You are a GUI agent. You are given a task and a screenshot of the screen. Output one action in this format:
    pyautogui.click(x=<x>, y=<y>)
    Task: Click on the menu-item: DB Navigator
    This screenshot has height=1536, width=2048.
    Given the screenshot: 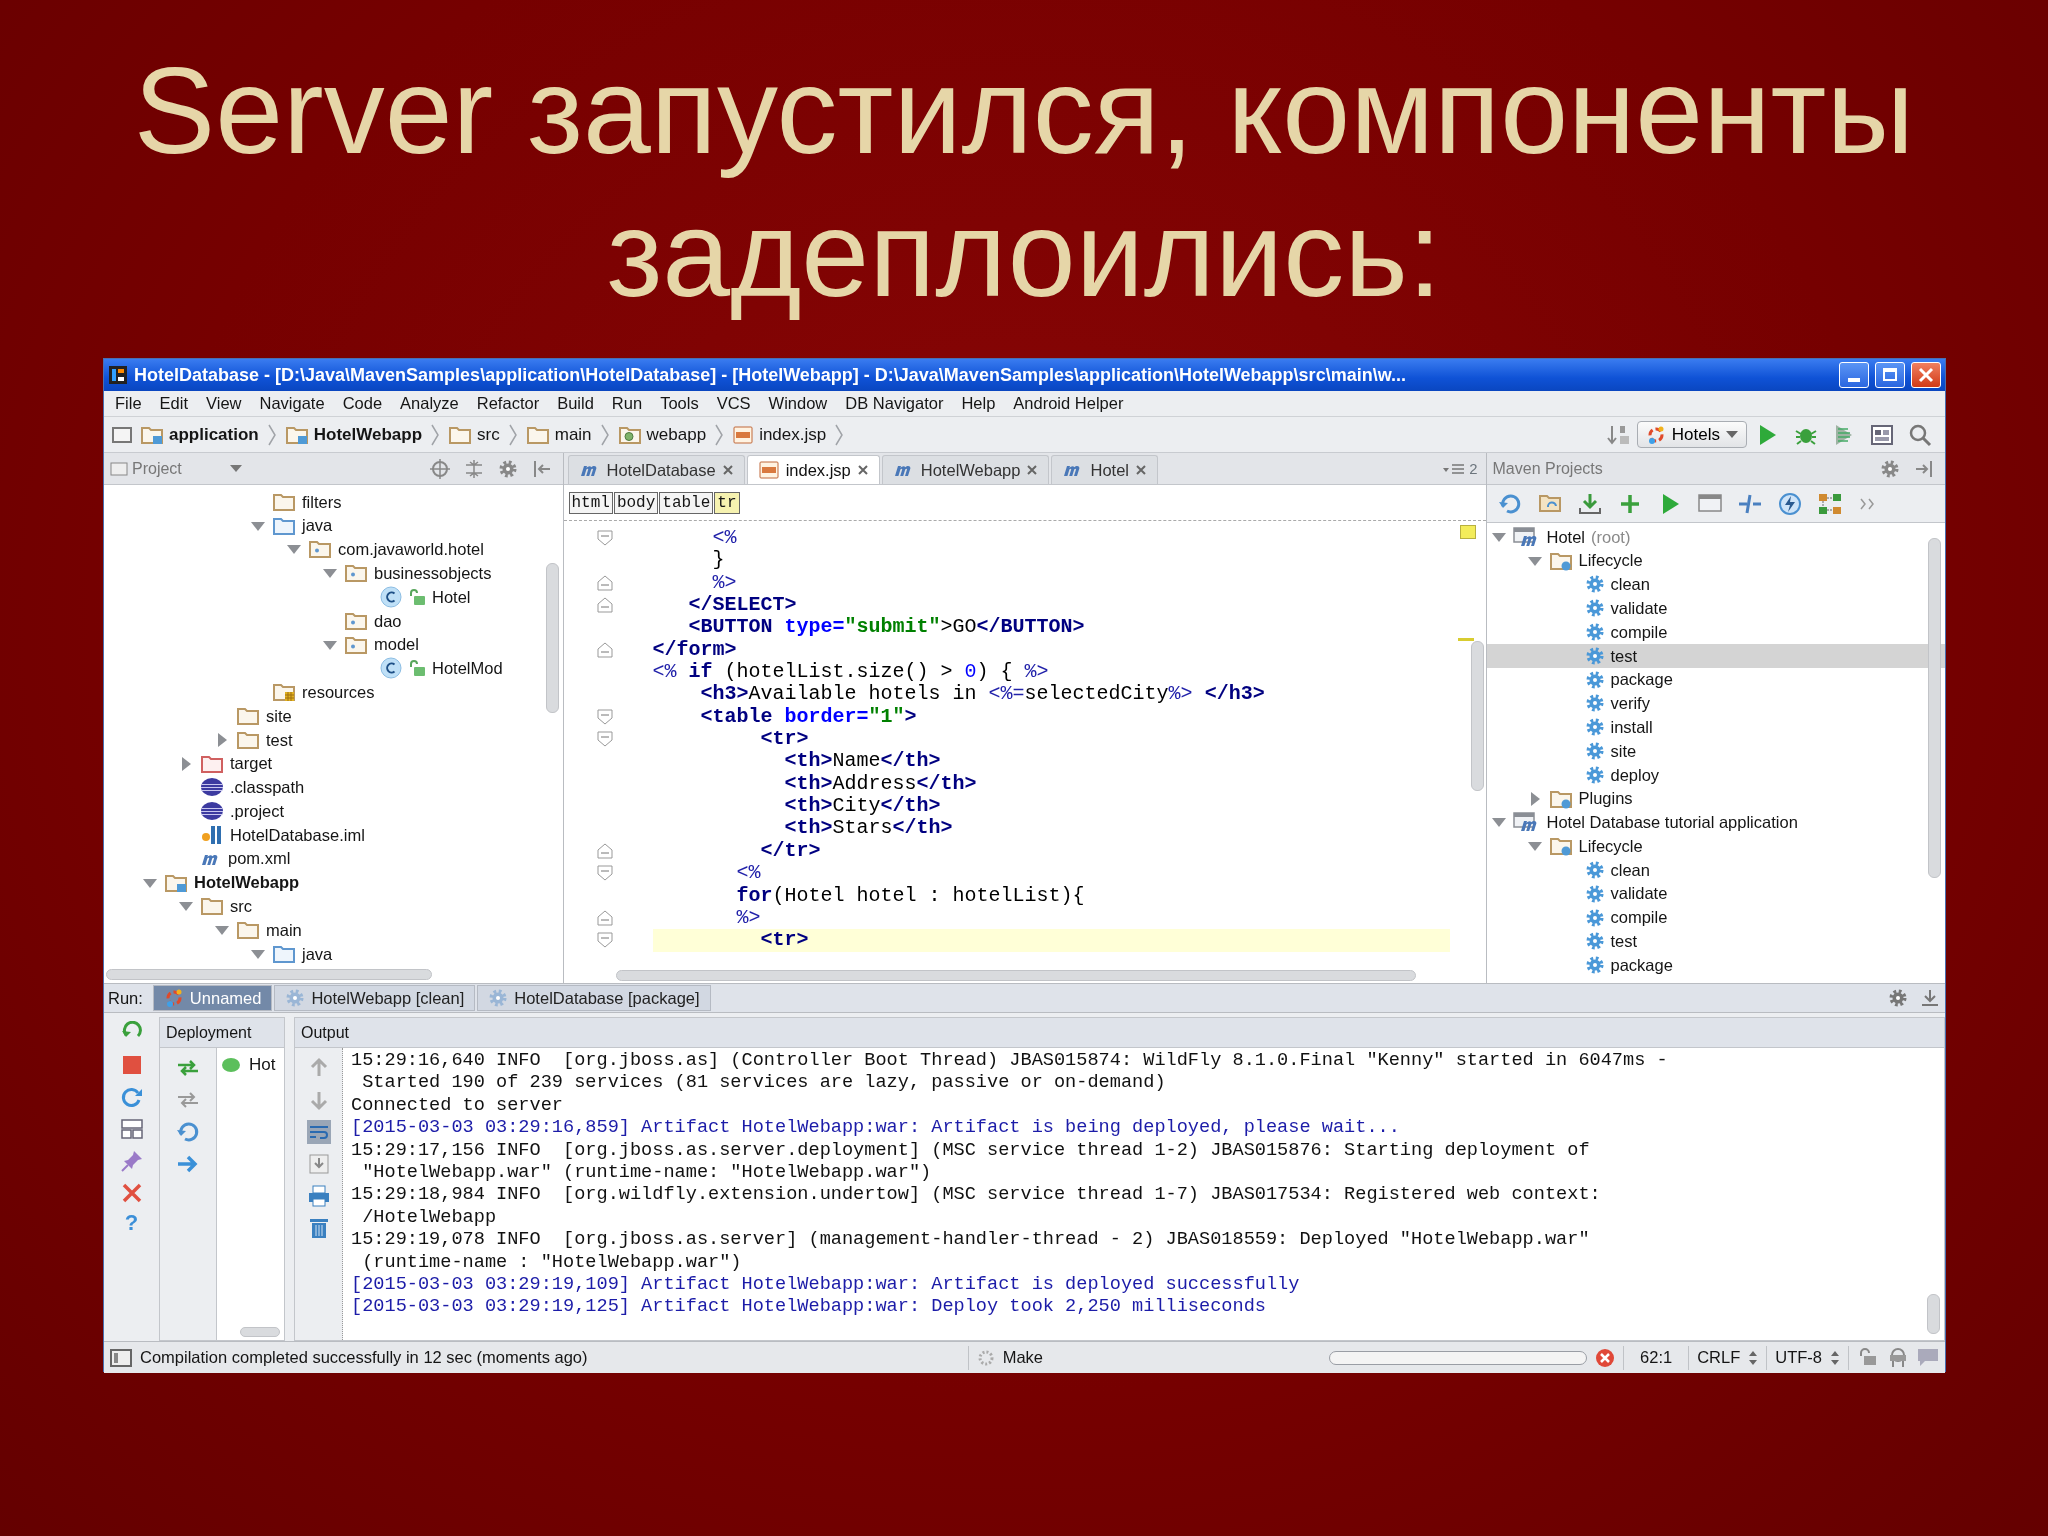 What is the action you would take?
    pyautogui.click(x=894, y=403)
    